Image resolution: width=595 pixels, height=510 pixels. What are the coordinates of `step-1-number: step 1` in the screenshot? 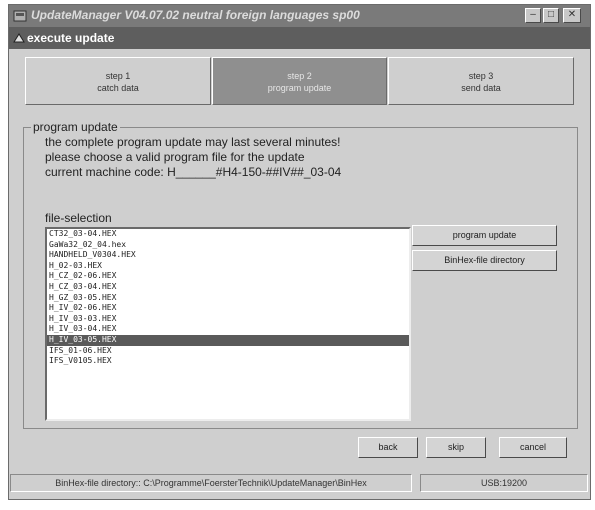 It's located at (118, 76).